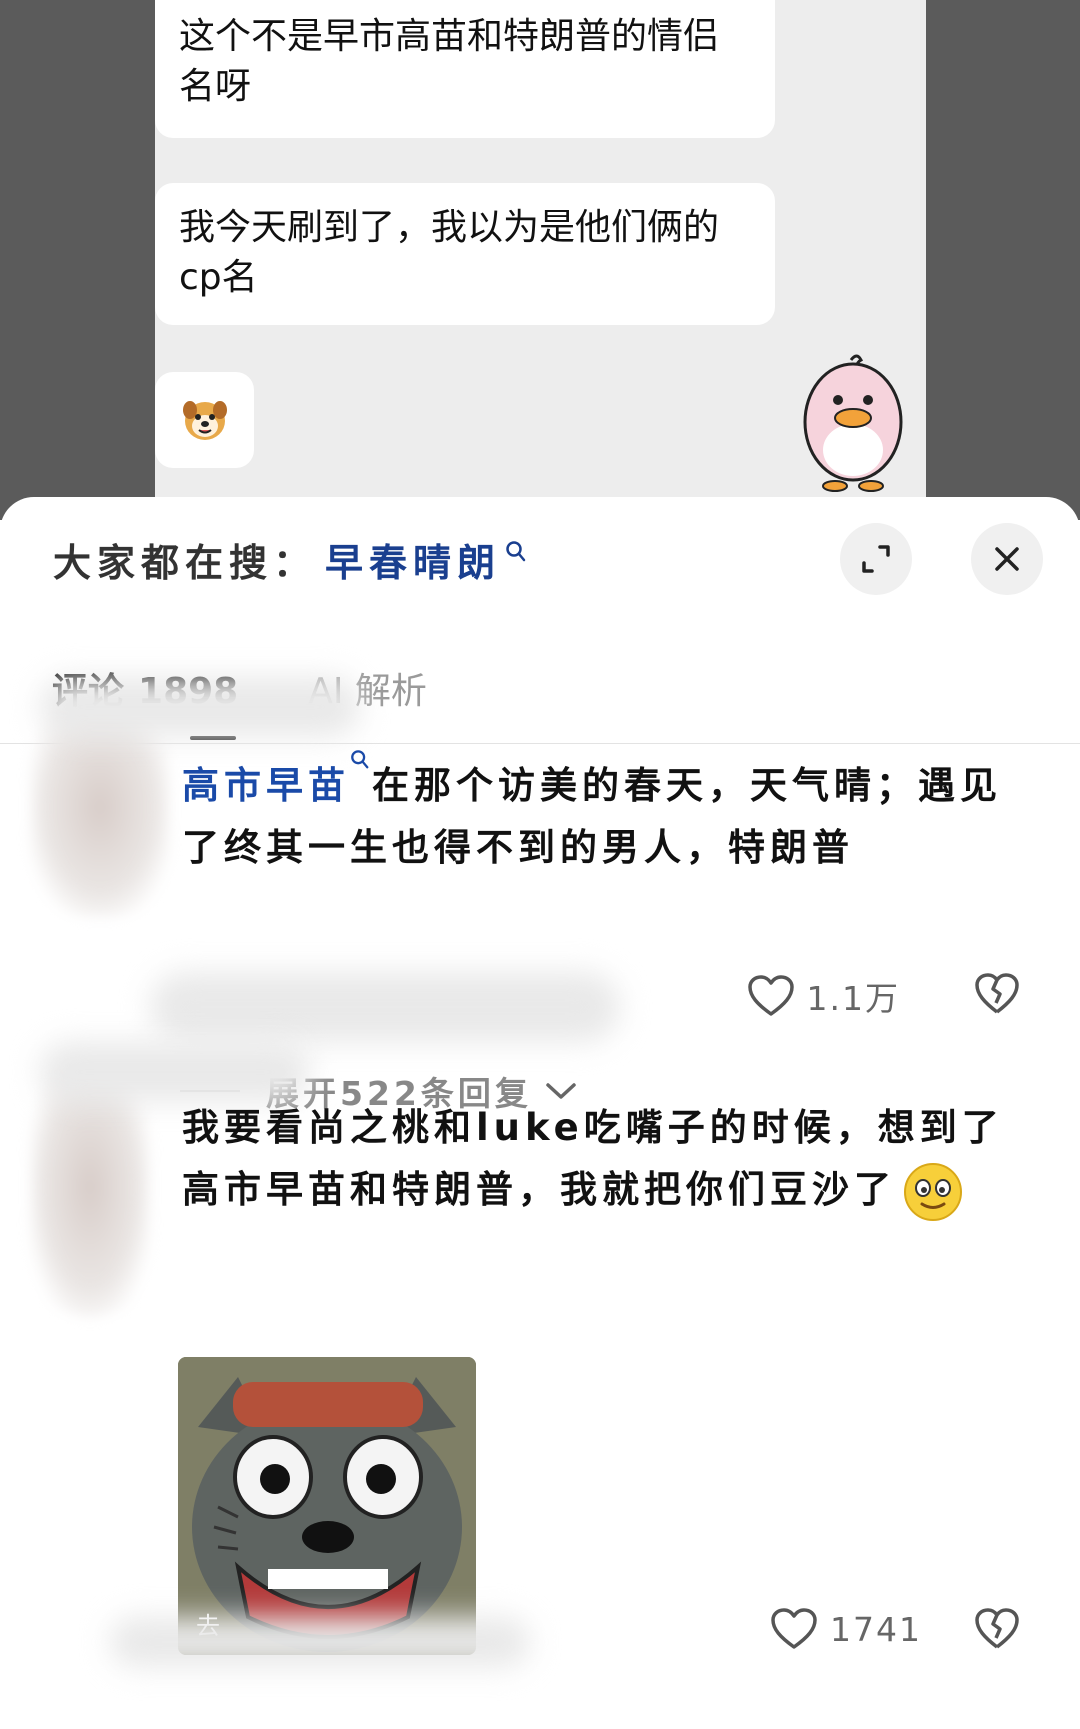  Describe the element at coordinates (593, 1158) in the screenshot. I see `comment-body: 我要看尚之桃和luke吃嘴子的时候，想到了高市早苗和特朗普，我就把你们豆沙了` at that location.